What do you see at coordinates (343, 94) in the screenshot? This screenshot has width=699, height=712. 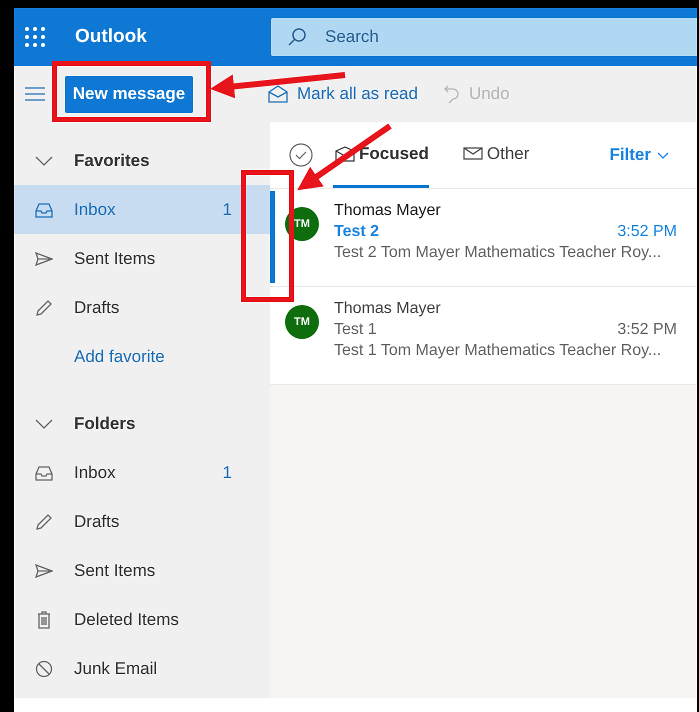 I see `mark-all-read-button: Mark all as read` at bounding box center [343, 94].